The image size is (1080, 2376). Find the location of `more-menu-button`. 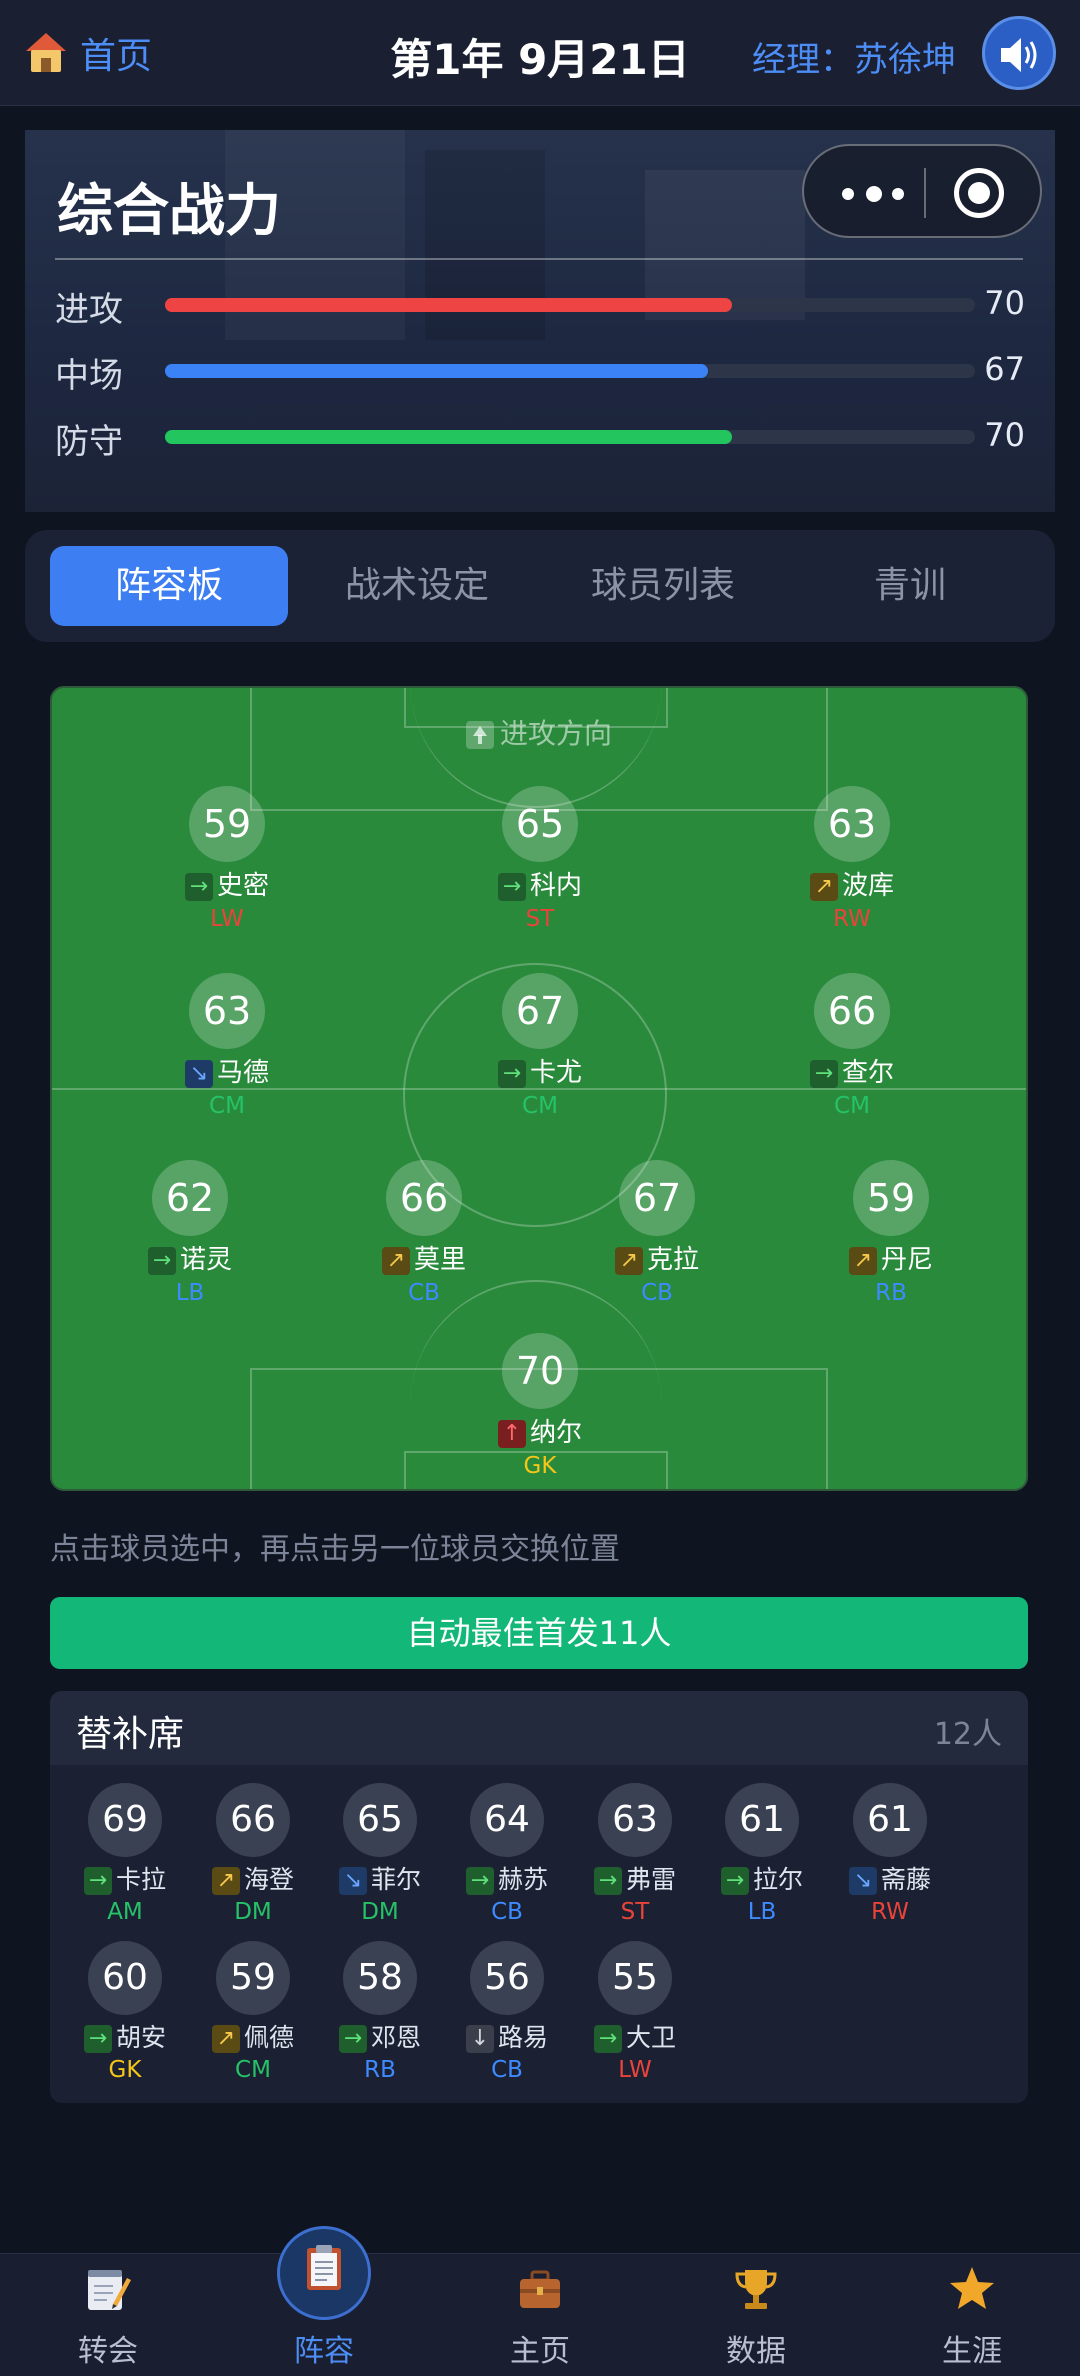

more-menu-button is located at coordinates (876, 193).